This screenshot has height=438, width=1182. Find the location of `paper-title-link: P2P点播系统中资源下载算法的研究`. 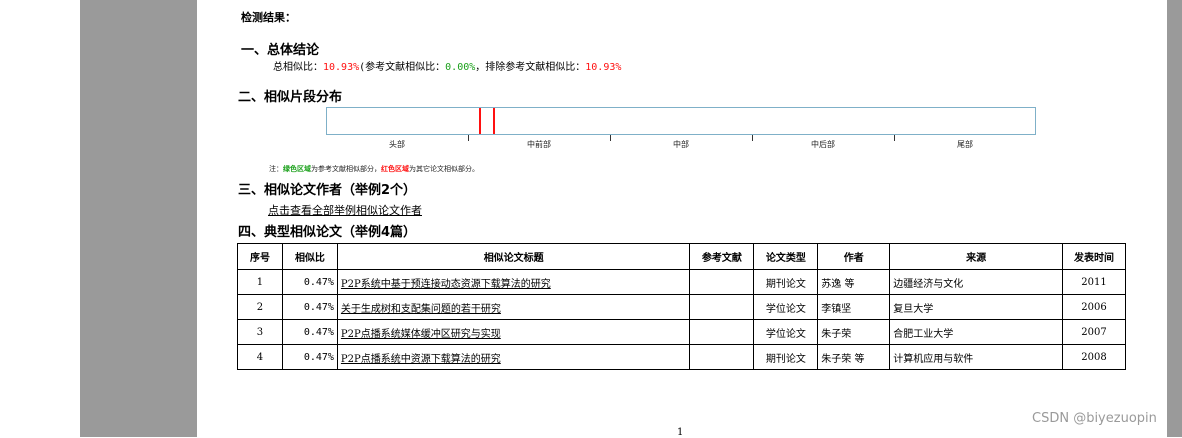

paper-title-link: P2P点播系统中资源下载算法的研究 is located at coordinates (421, 359).